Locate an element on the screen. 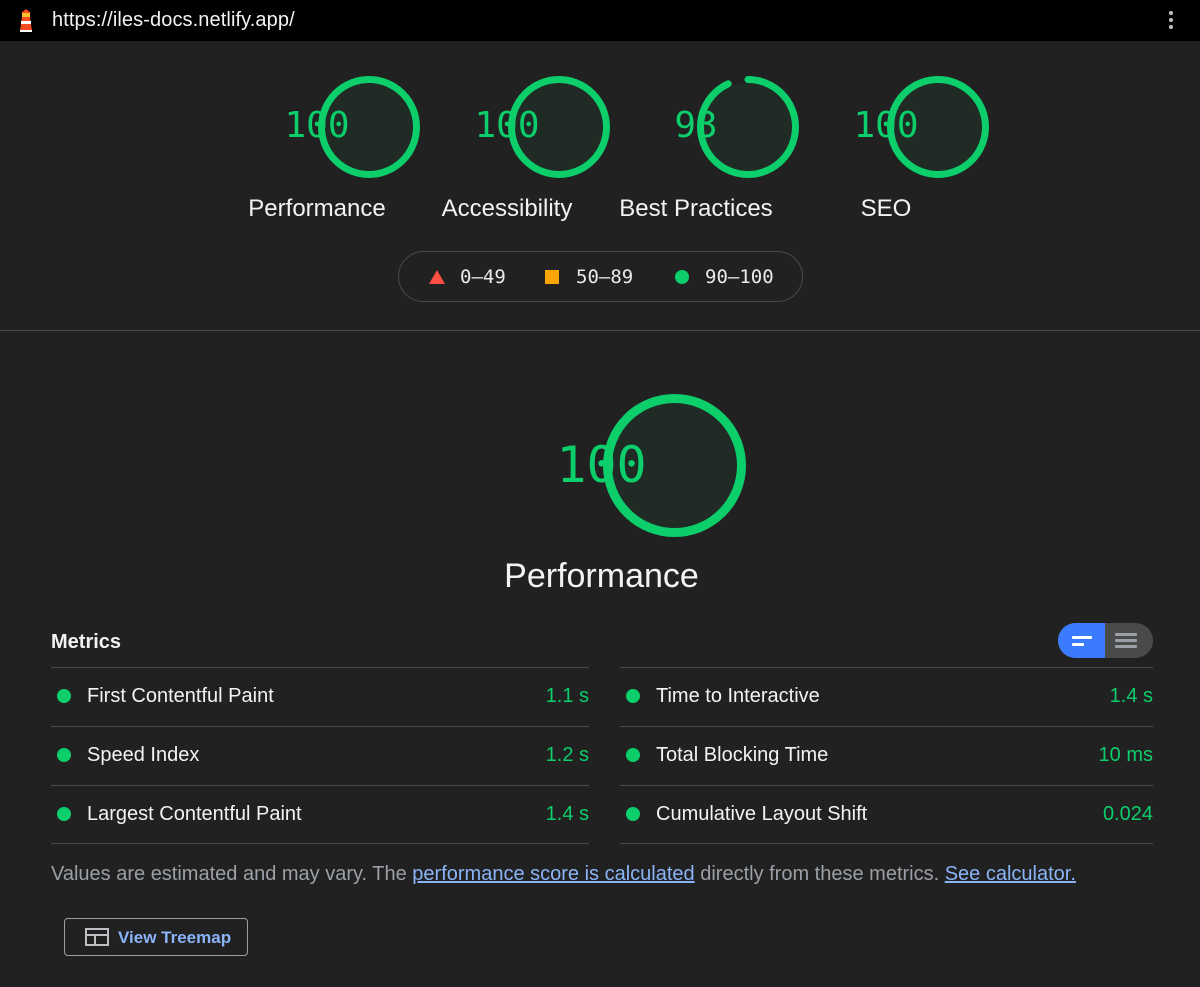  category-title: Performance is located at coordinates (601, 576).